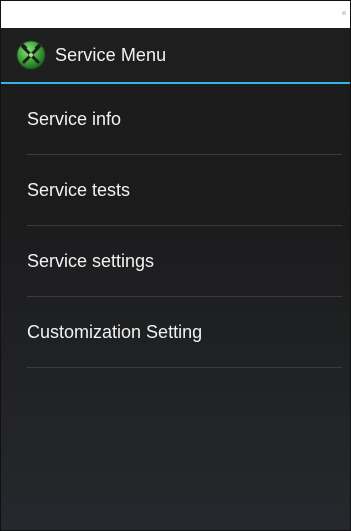 This screenshot has width=351, height=531. What do you see at coordinates (74, 119) in the screenshot?
I see `menu-item-label: Service info` at bounding box center [74, 119].